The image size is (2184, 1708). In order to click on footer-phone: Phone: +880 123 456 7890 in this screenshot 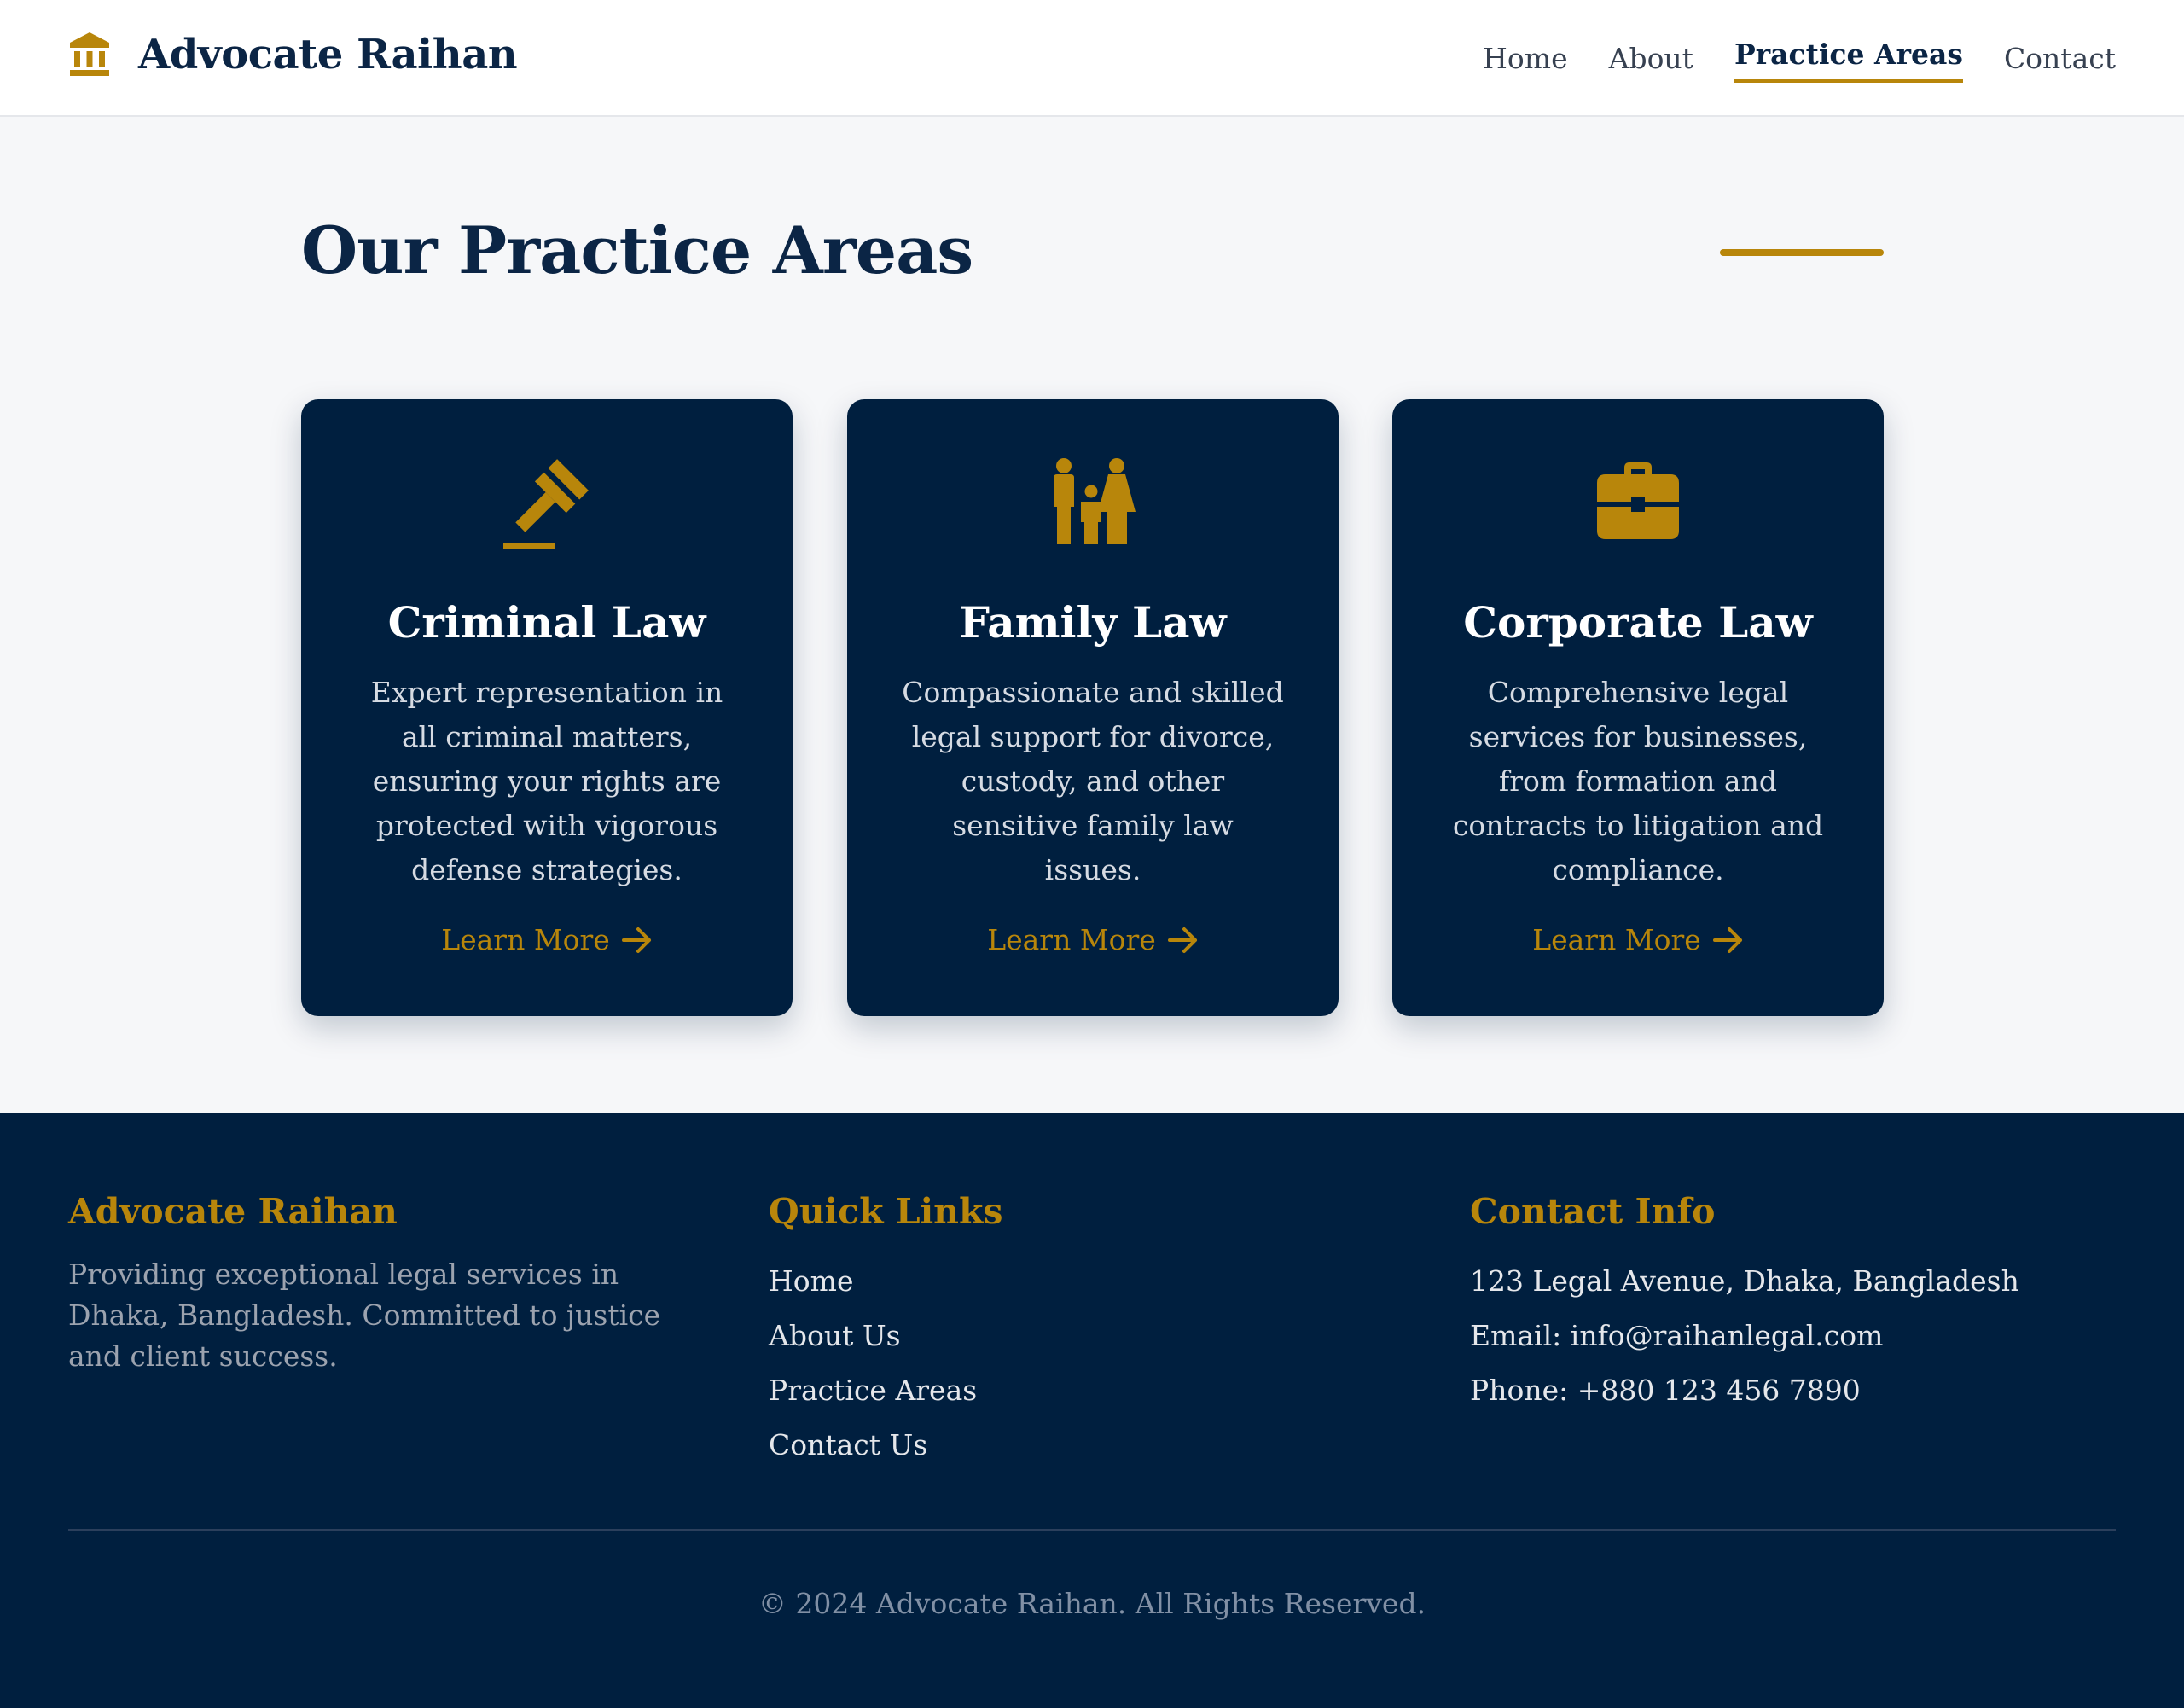, I will do `click(1665, 1391)`.